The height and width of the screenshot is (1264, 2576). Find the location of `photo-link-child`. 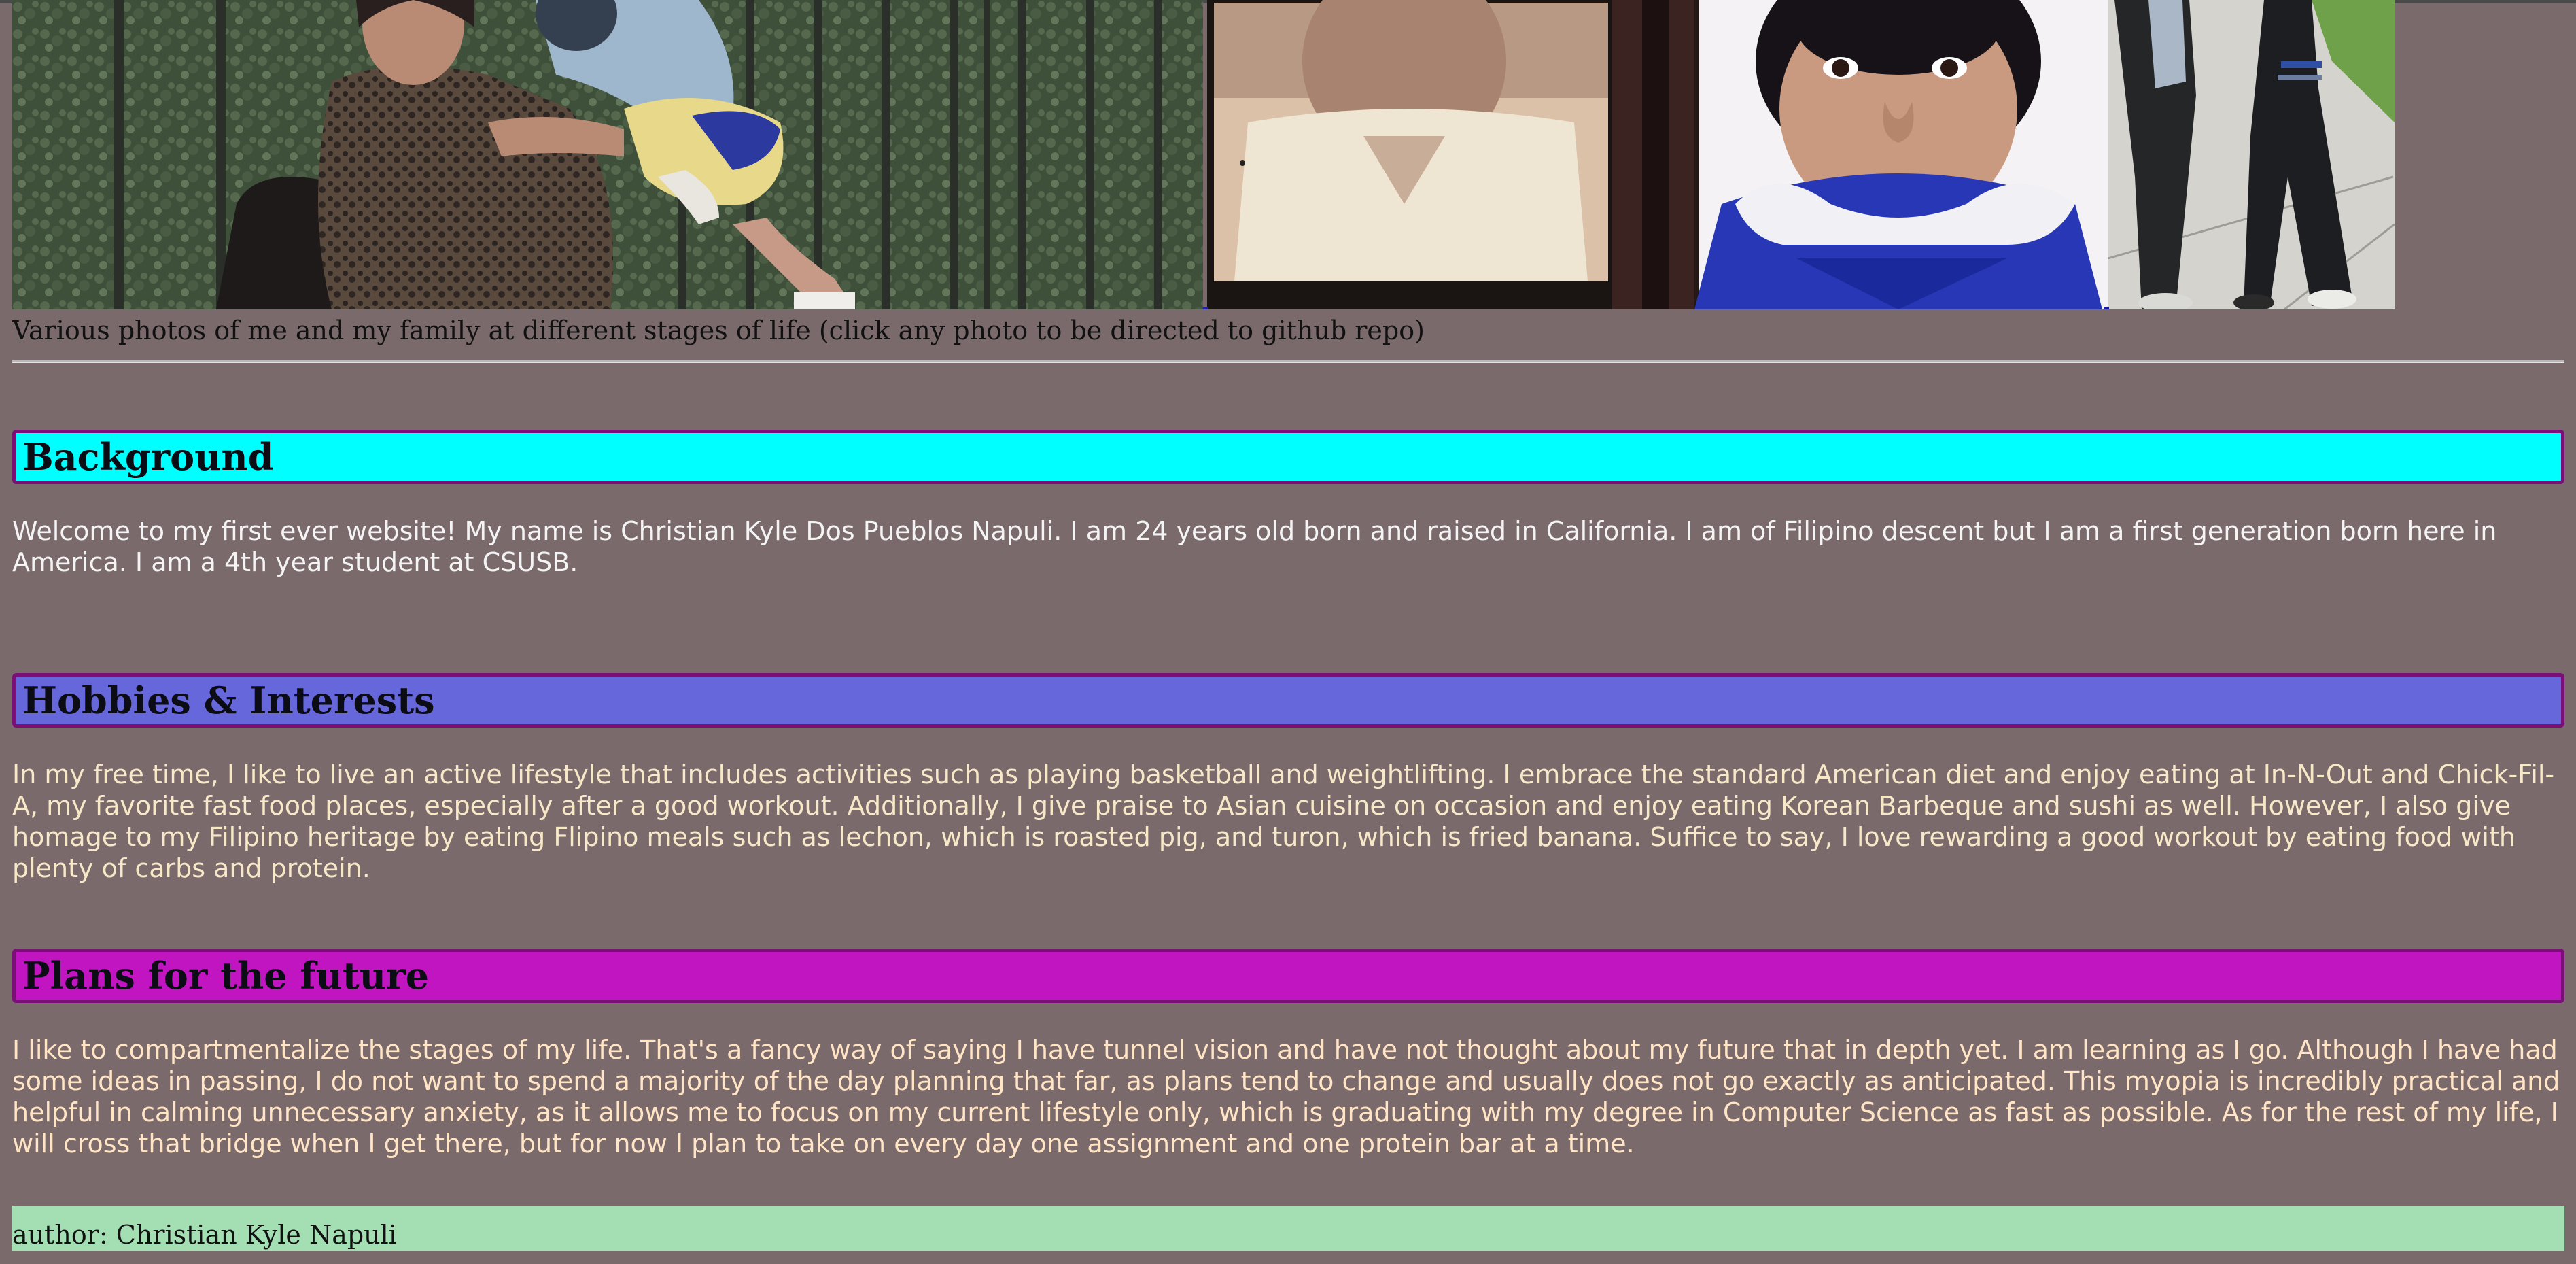

photo-link-child is located at coordinates (1904, 154).